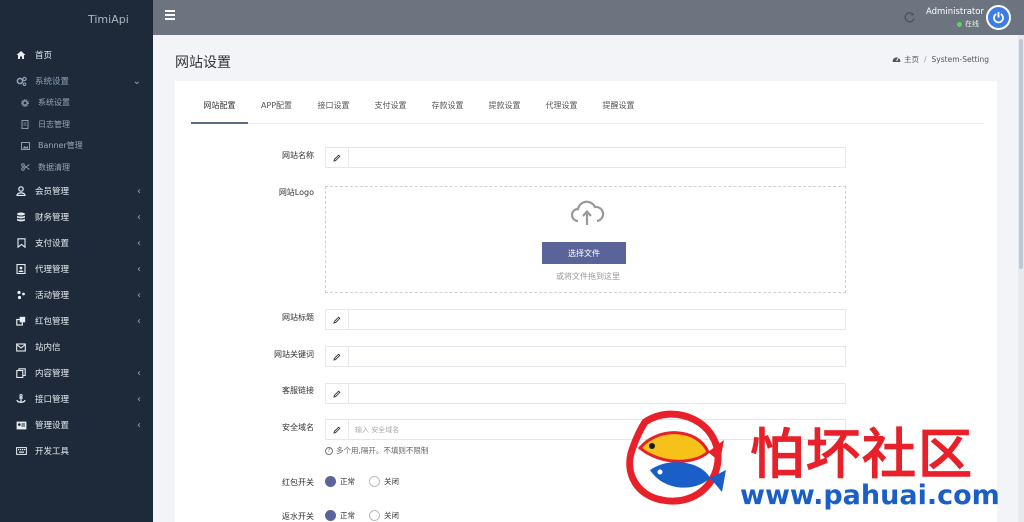 This screenshot has width=1024, height=522. Describe the element at coordinates (21, 269) in the screenshot. I see `contact-card-icon` at that location.